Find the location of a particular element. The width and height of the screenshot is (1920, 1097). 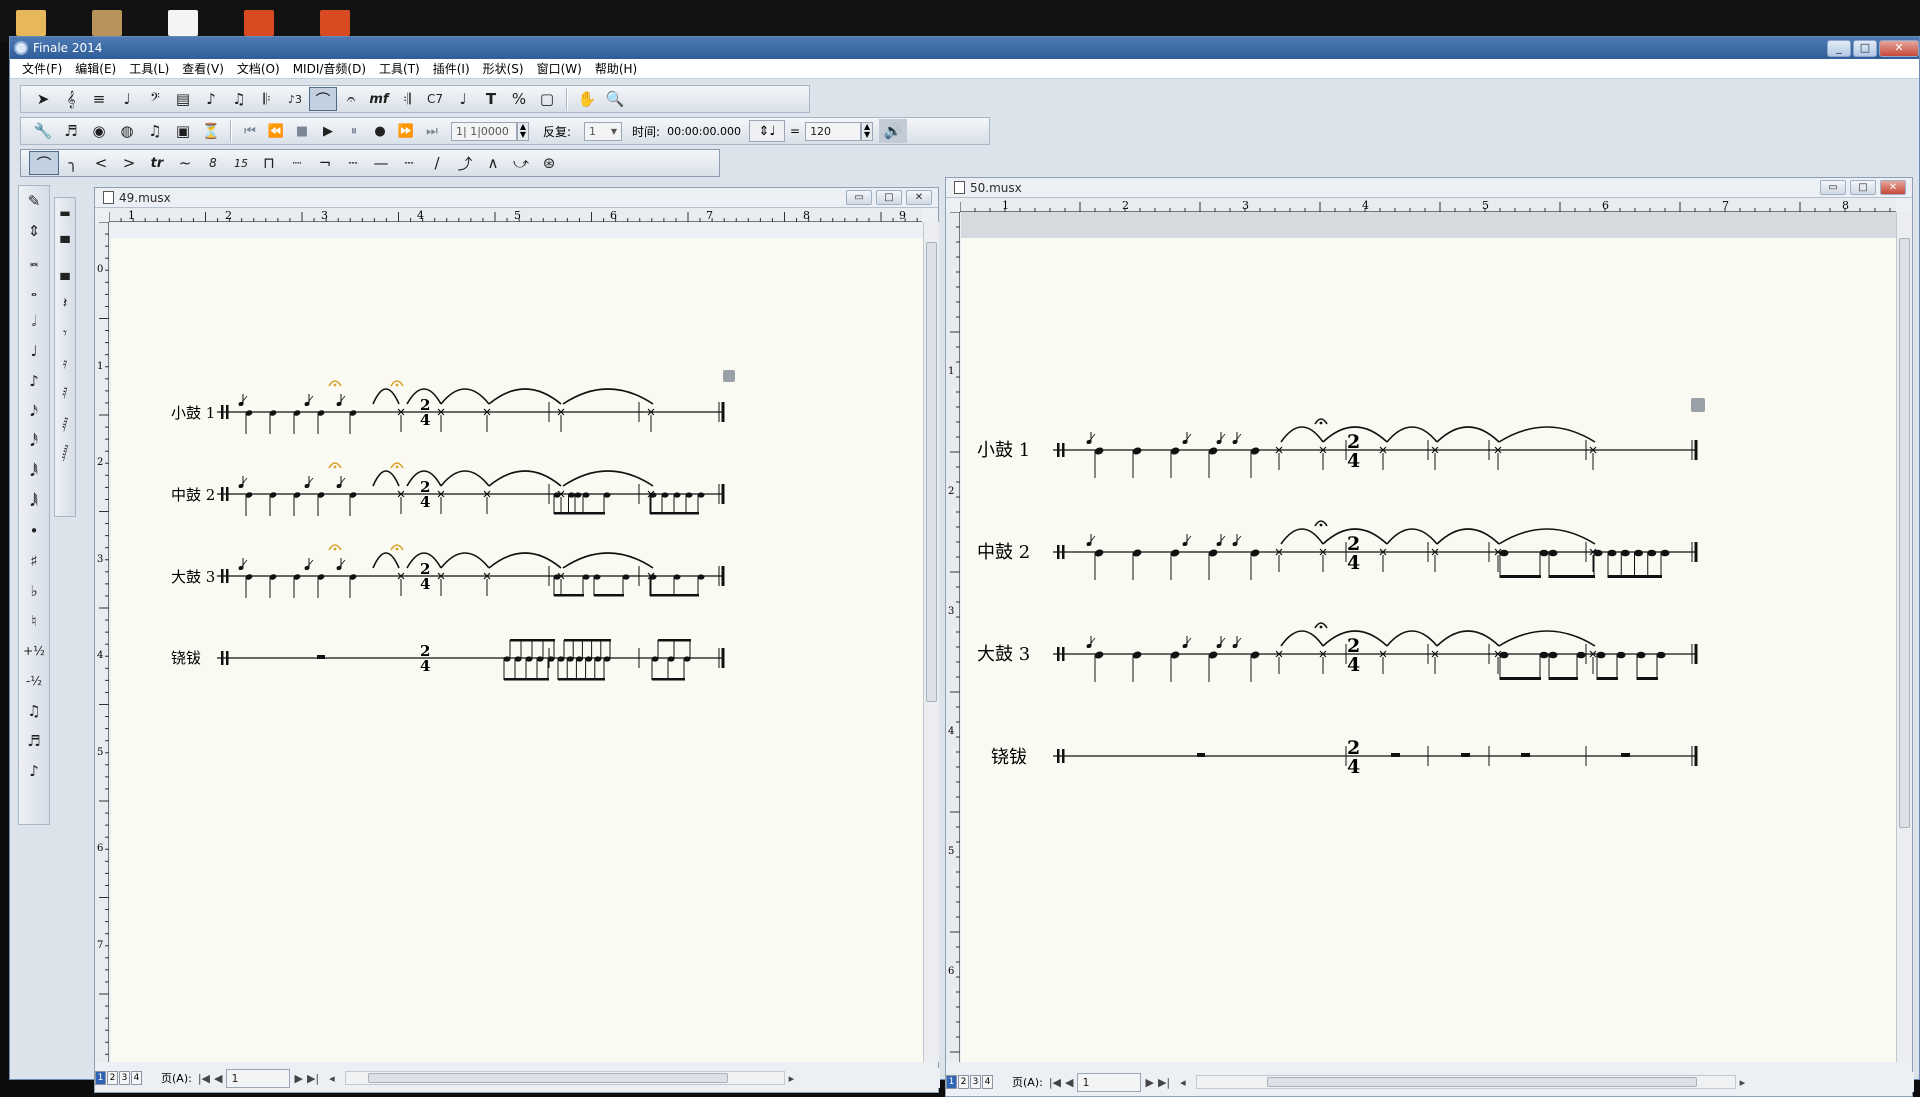

crescendo-icon: < is located at coordinates (101, 163).